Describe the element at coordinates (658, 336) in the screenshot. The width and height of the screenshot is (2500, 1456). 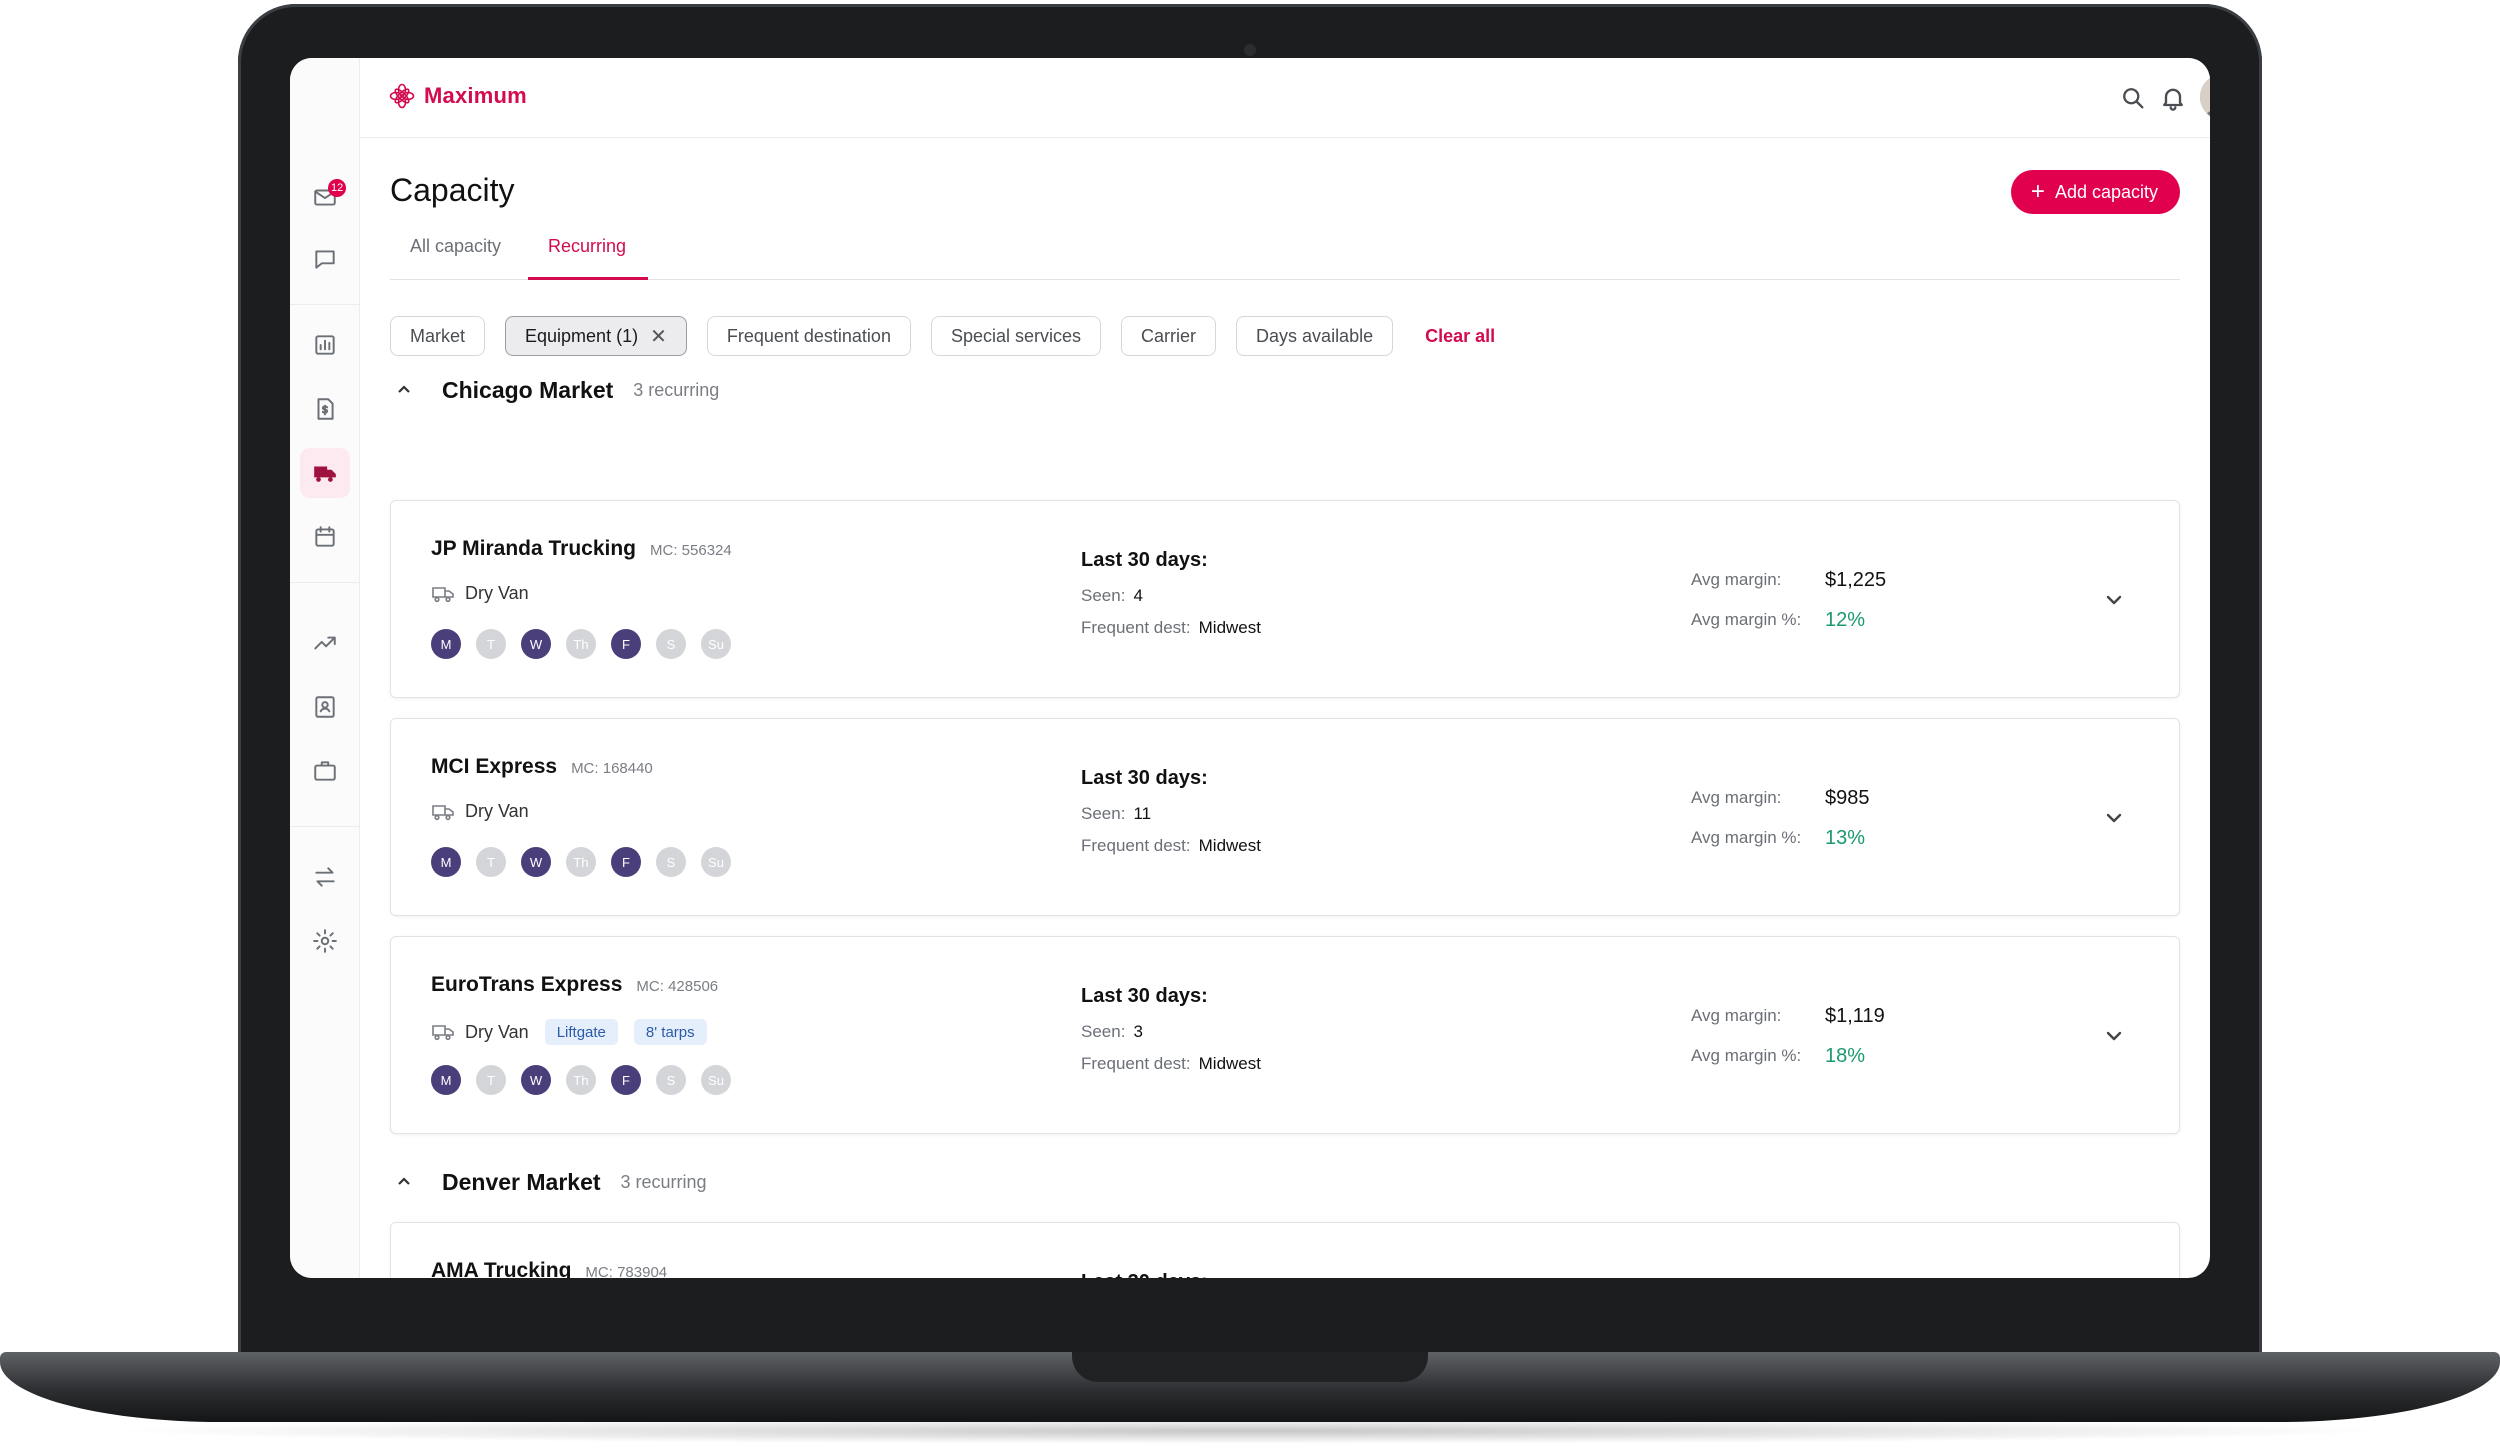
I see `close-icon: ✕` at that location.